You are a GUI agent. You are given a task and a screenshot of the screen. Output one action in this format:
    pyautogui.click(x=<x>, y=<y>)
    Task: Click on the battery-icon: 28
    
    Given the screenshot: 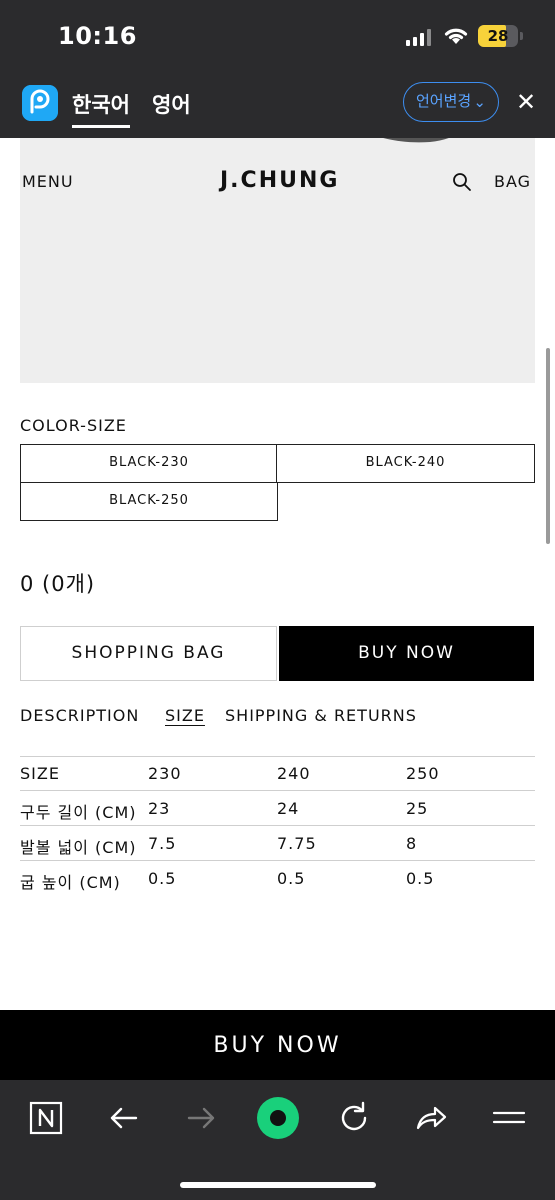 What is the action you would take?
    pyautogui.click(x=498, y=36)
    